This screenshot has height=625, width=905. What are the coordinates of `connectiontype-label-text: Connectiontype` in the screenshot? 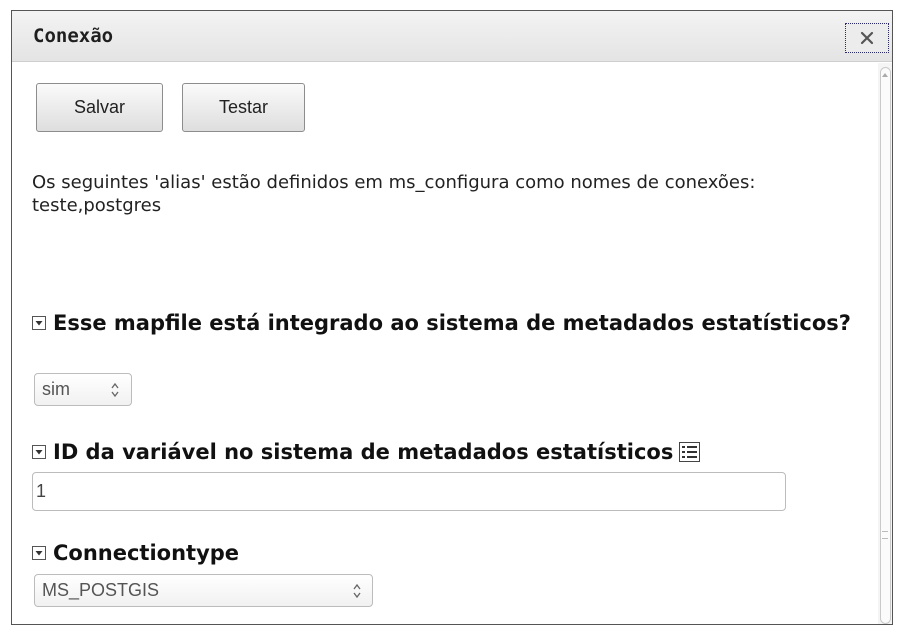 It's located at (146, 553).